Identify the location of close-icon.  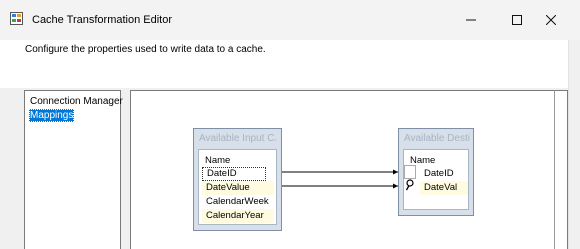
(551, 20).